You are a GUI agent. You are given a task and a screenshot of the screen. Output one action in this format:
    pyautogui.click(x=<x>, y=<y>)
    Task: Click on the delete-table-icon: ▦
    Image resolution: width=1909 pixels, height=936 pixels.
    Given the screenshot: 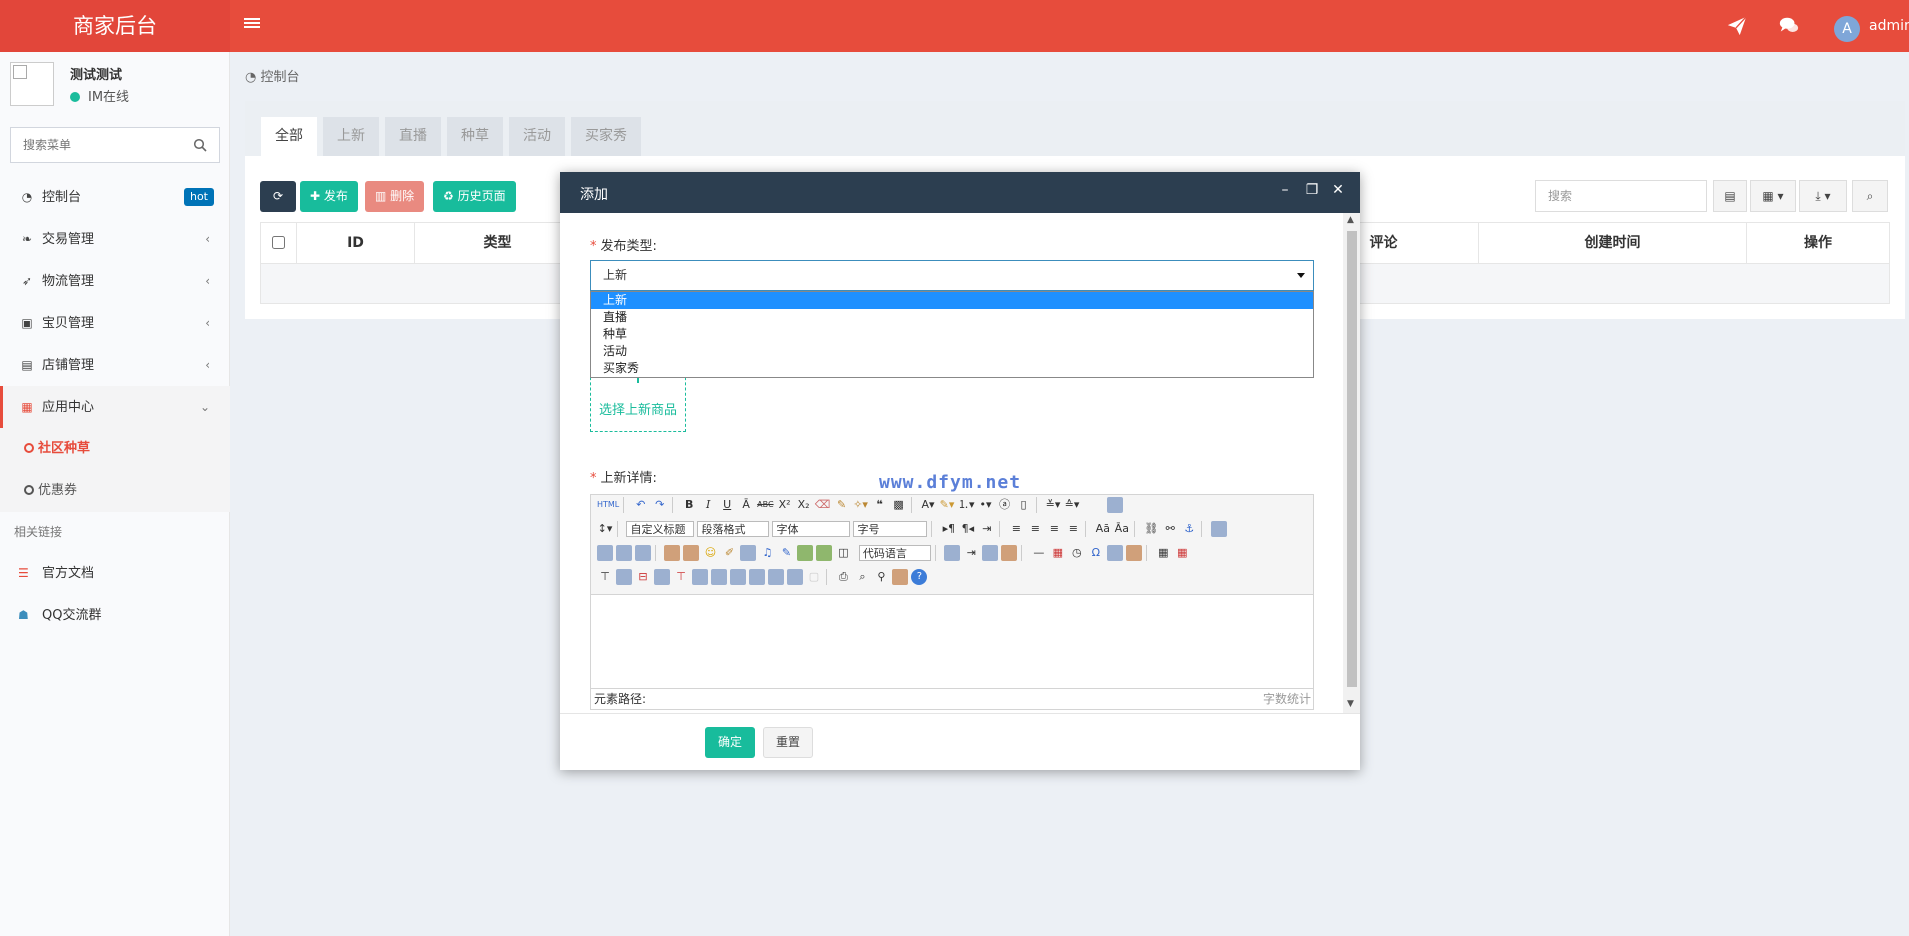 What is the action you would take?
    pyautogui.click(x=1182, y=553)
    